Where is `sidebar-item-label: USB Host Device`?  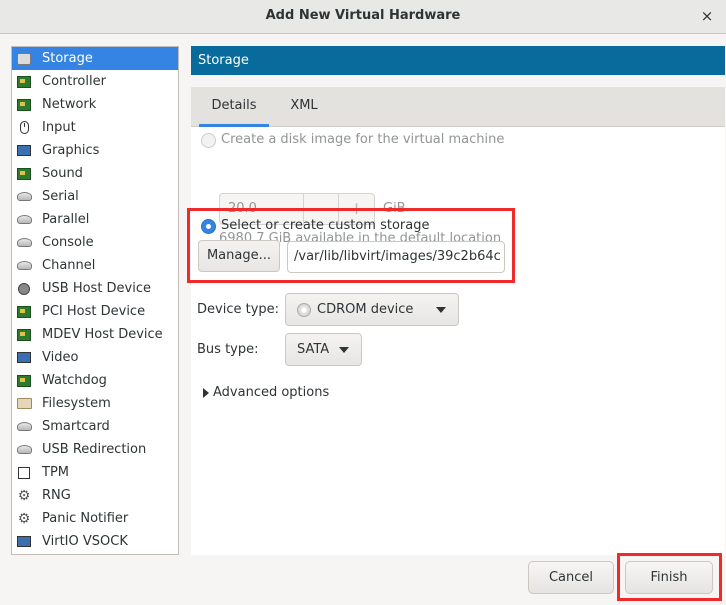
sidebar-item-label: USB Host Device is located at coordinates (97, 288).